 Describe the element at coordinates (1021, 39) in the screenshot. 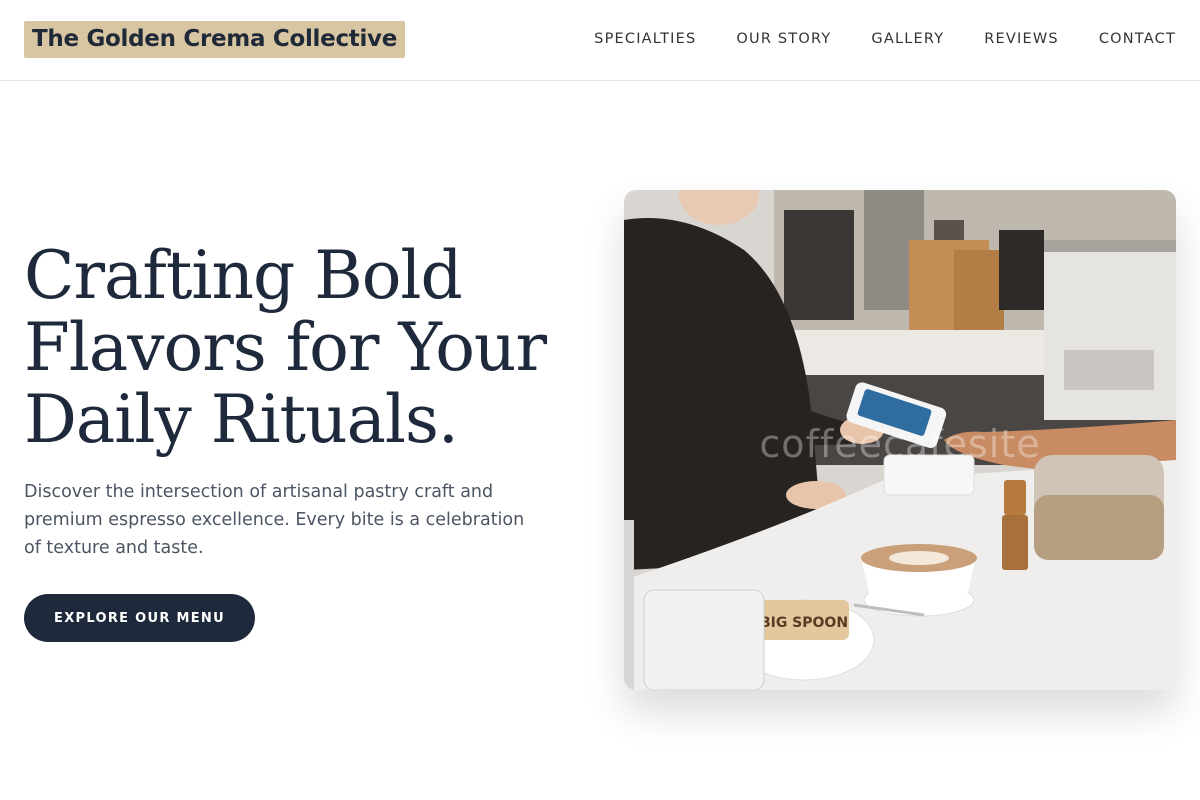

I see `nav-reviews: REVIEWS` at that location.